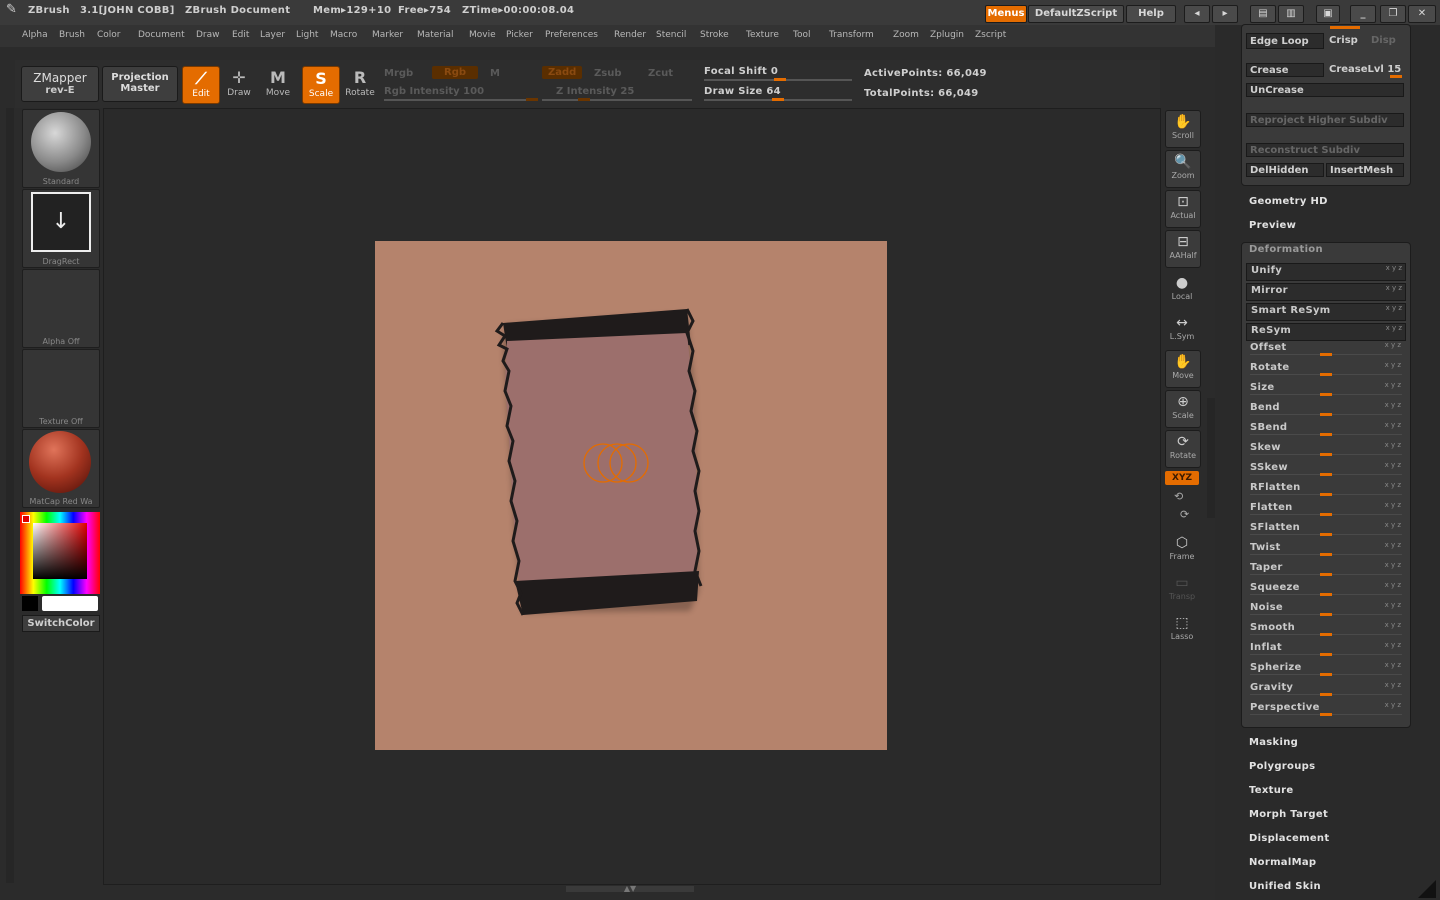 The image size is (1440, 900). Describe the element at coordinates (1386, 41) in the screenshot. I see `disp-button: Disp` at that location.